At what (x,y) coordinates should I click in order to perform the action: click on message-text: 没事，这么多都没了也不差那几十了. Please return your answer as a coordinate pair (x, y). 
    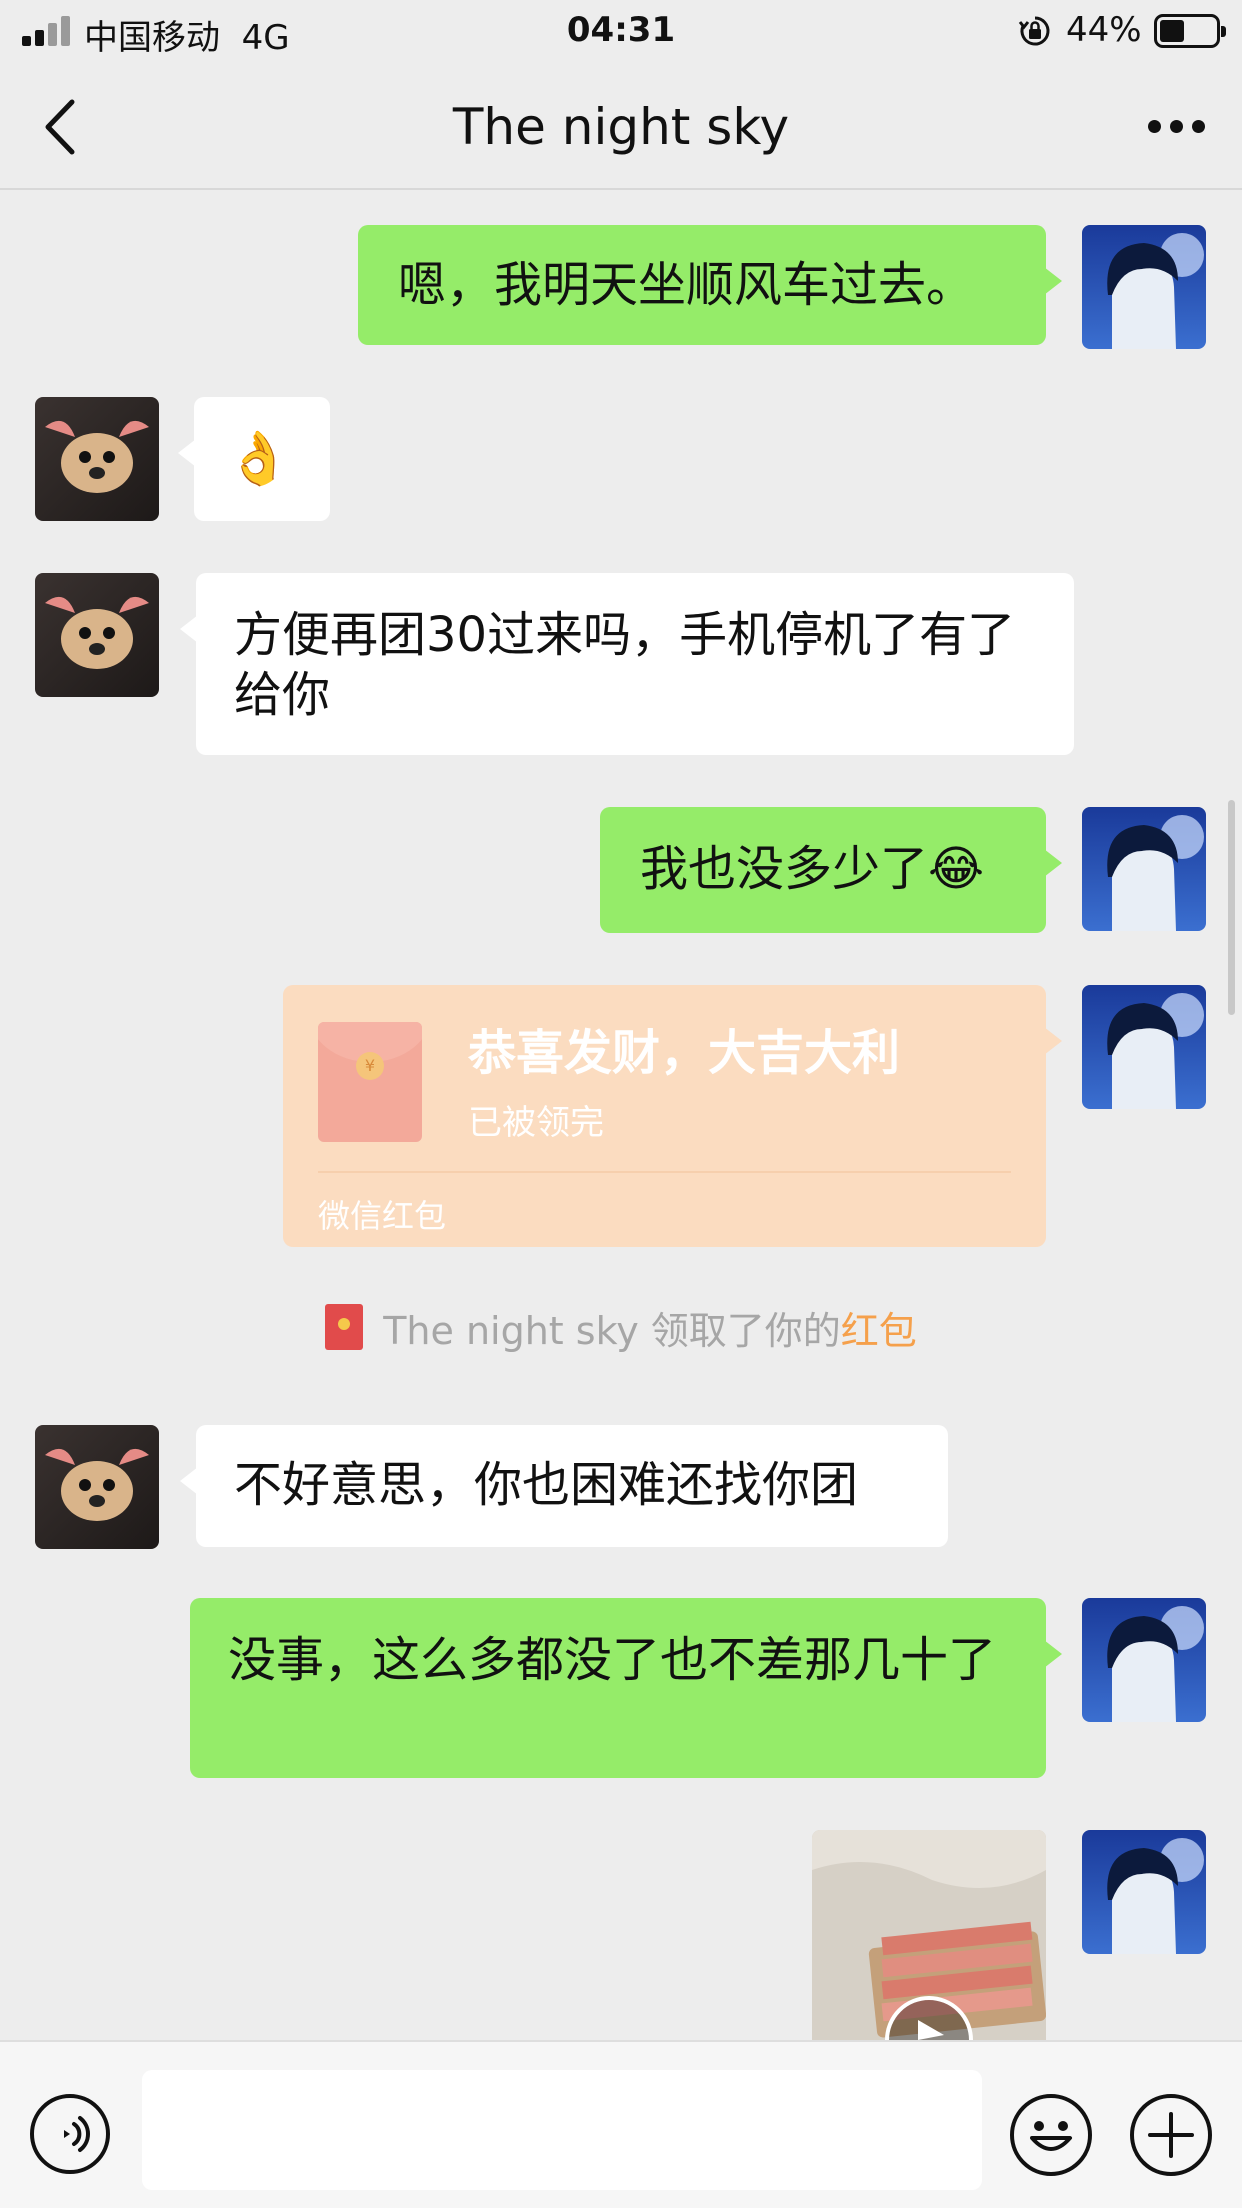
    Looking at the image, I should click on (612, 1660).